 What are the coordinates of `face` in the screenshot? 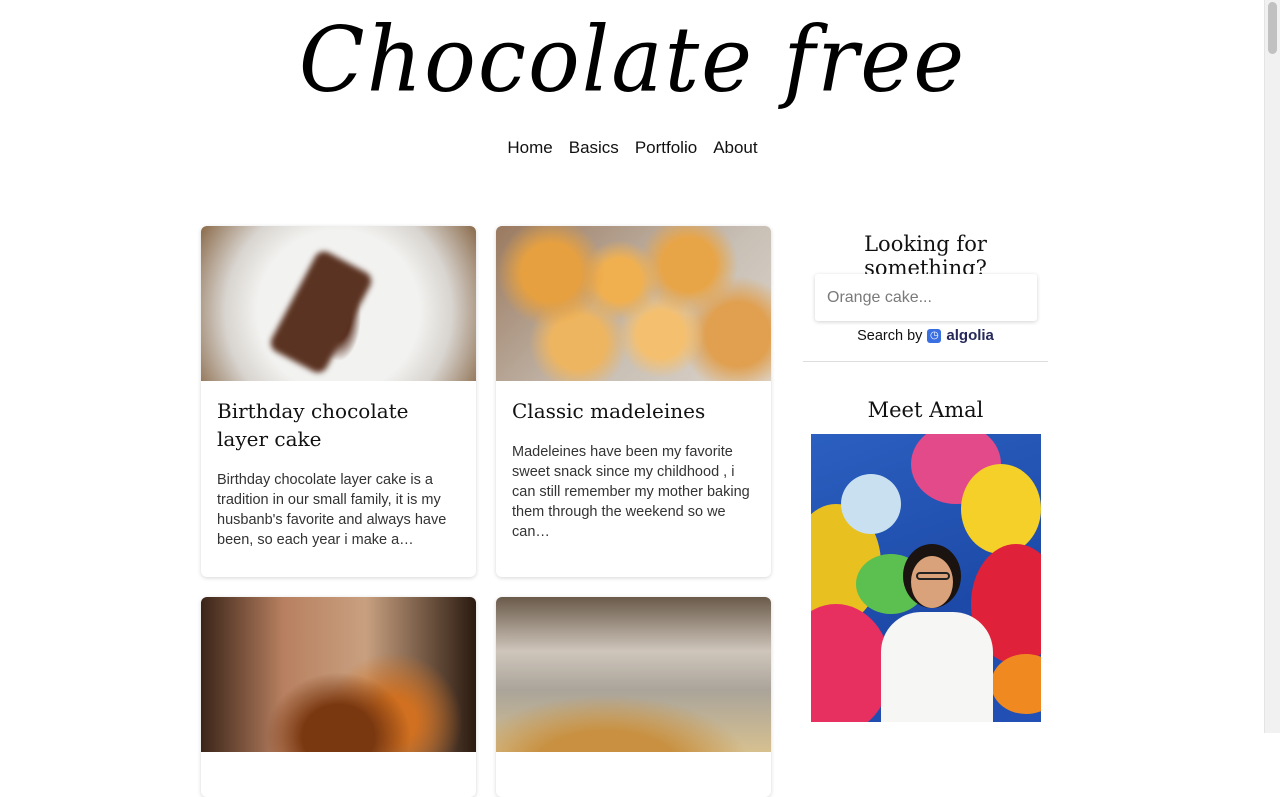 It's located at (932, 582).